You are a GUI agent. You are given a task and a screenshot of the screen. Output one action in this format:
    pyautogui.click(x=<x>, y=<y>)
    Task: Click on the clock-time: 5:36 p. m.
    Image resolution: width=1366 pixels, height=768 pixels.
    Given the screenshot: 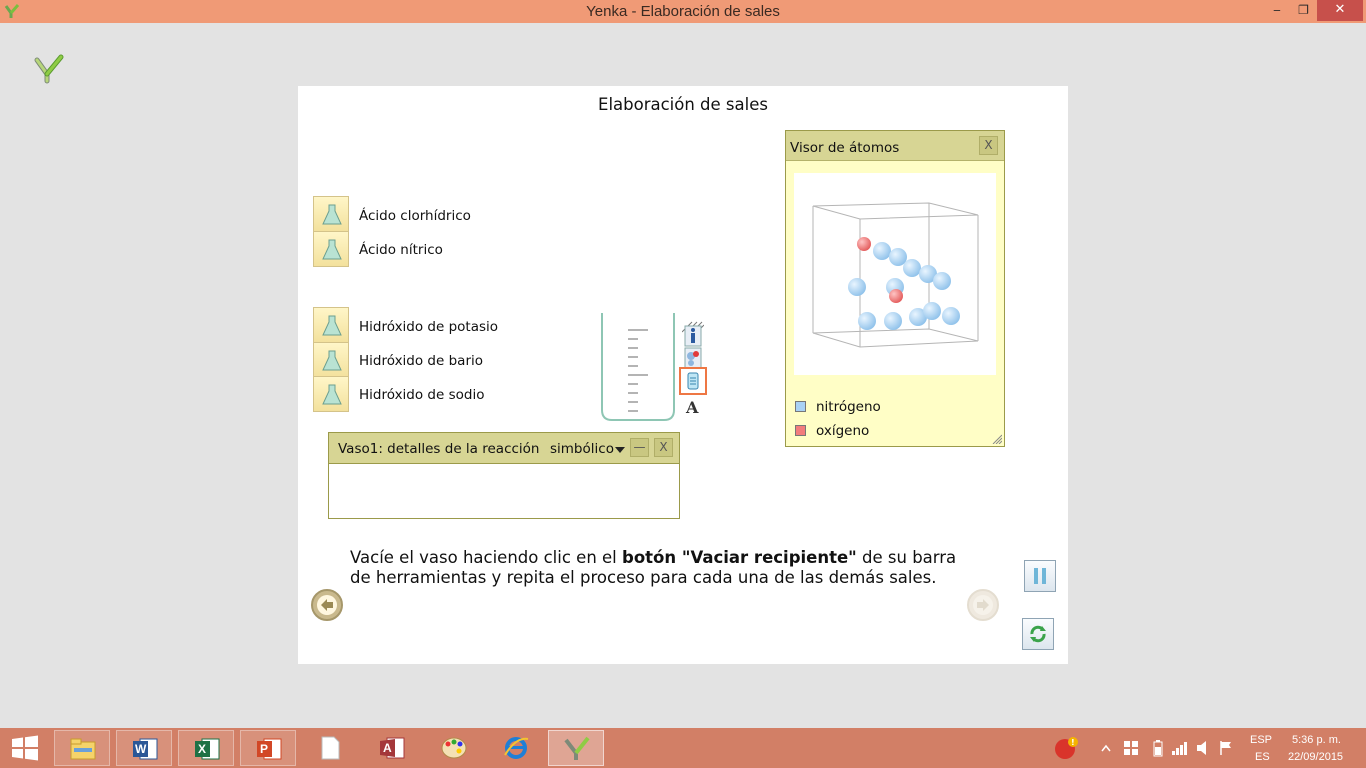 What is the action you would take?
    pyautogui.click(x=1316, y=740)
    